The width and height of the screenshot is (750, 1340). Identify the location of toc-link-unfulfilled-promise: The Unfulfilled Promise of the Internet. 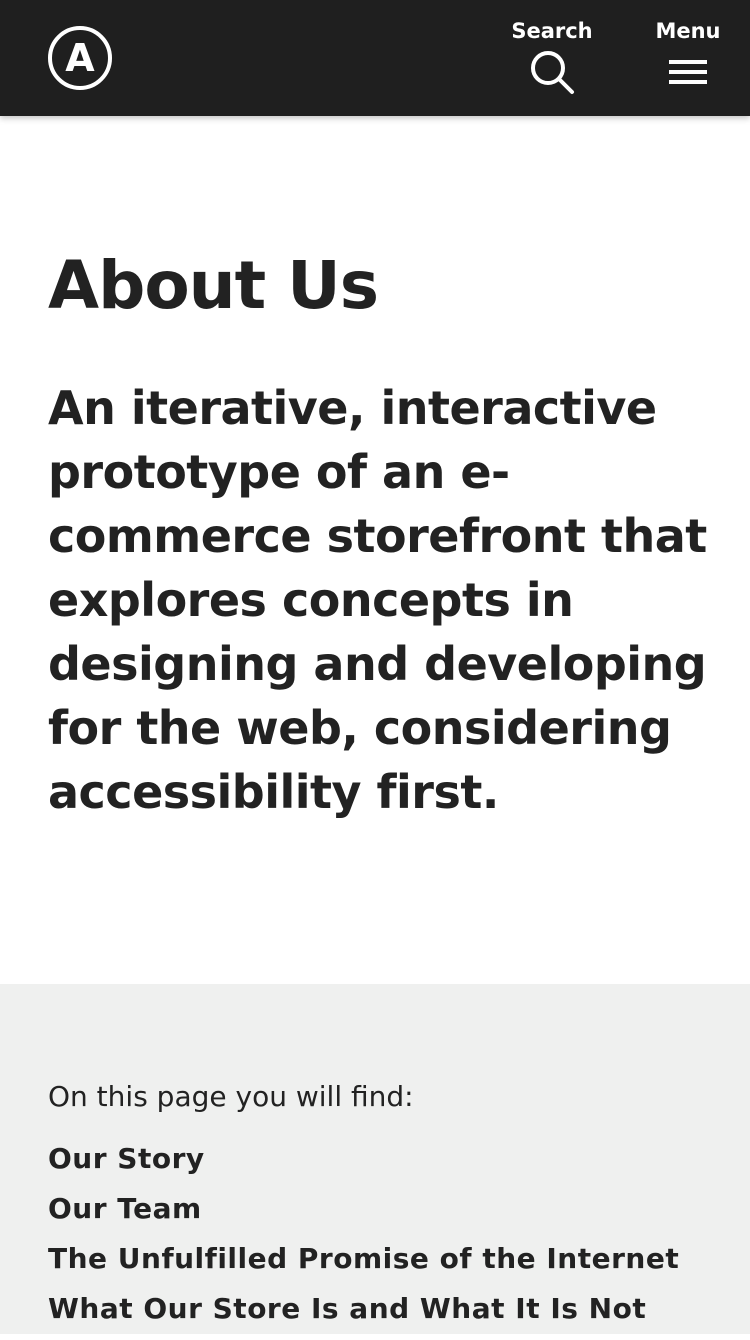
(363, 1265).